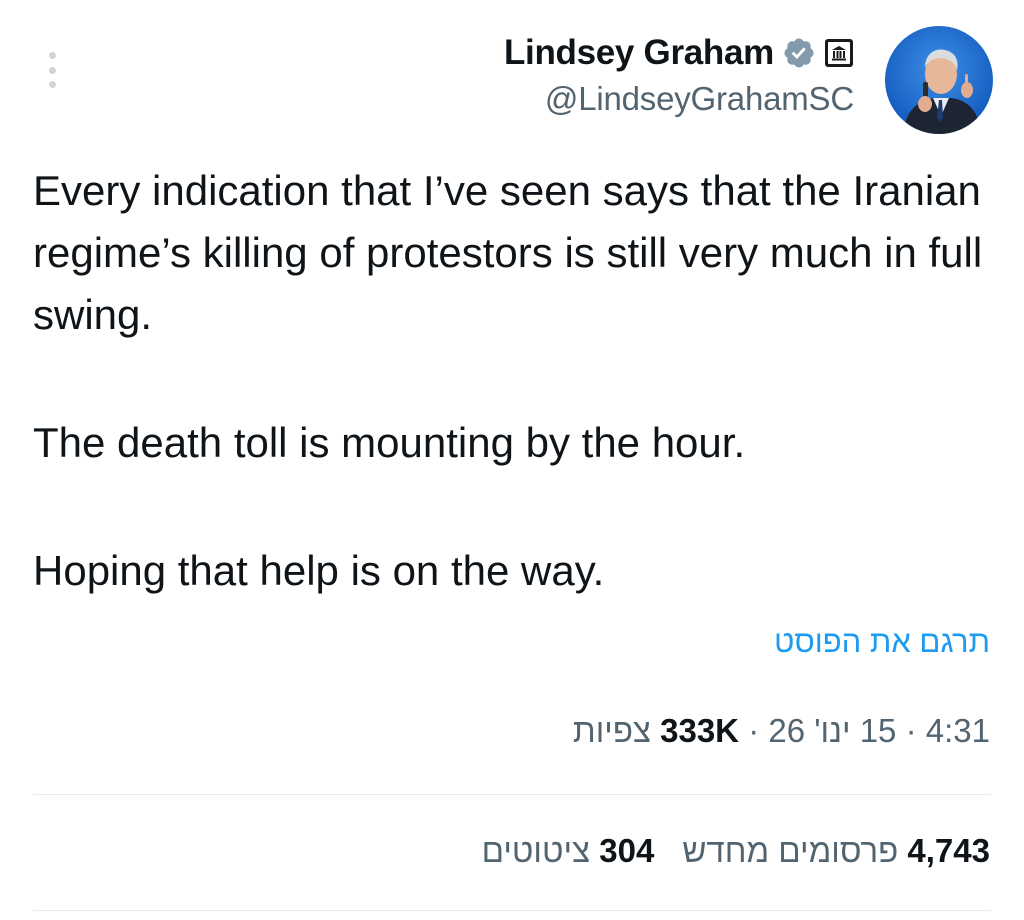 The height and width of the screenshot is (920, 1024). Describe the element at coordinates (882, 642) in the screenshot. I see `translate-post-link: תרגם את הפוסט` at that location.